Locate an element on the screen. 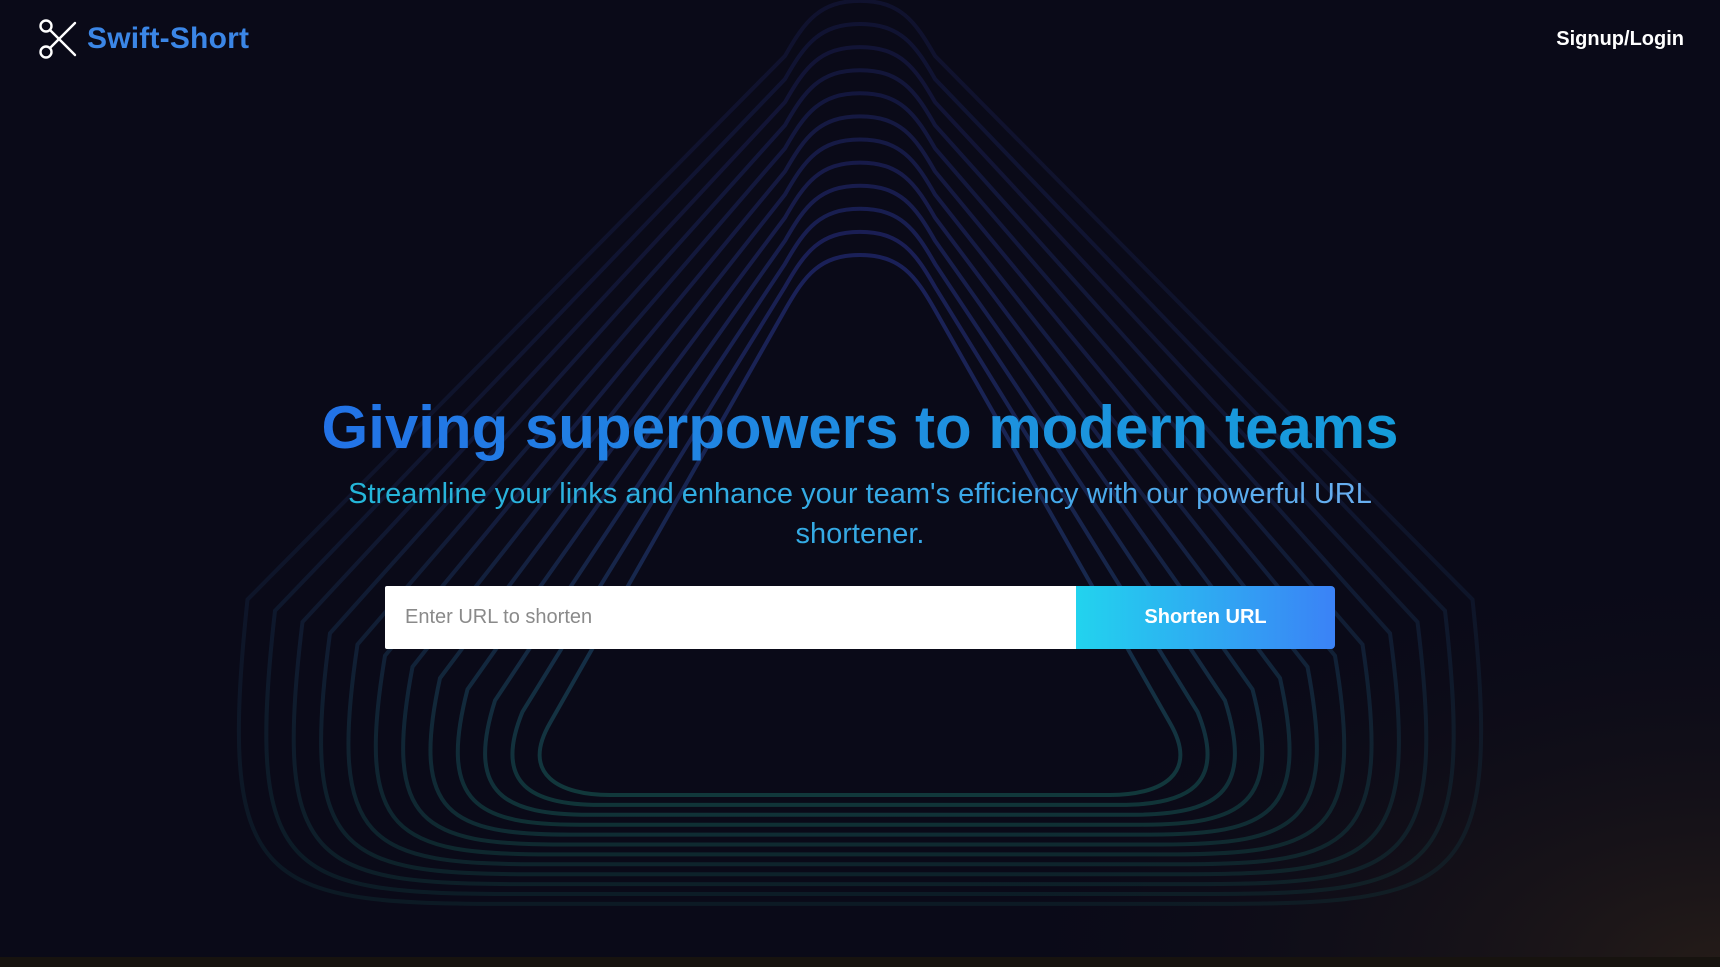 The image size is (1720, 967). shorten-form: Shorten URL is located at coordinates (860, 617).